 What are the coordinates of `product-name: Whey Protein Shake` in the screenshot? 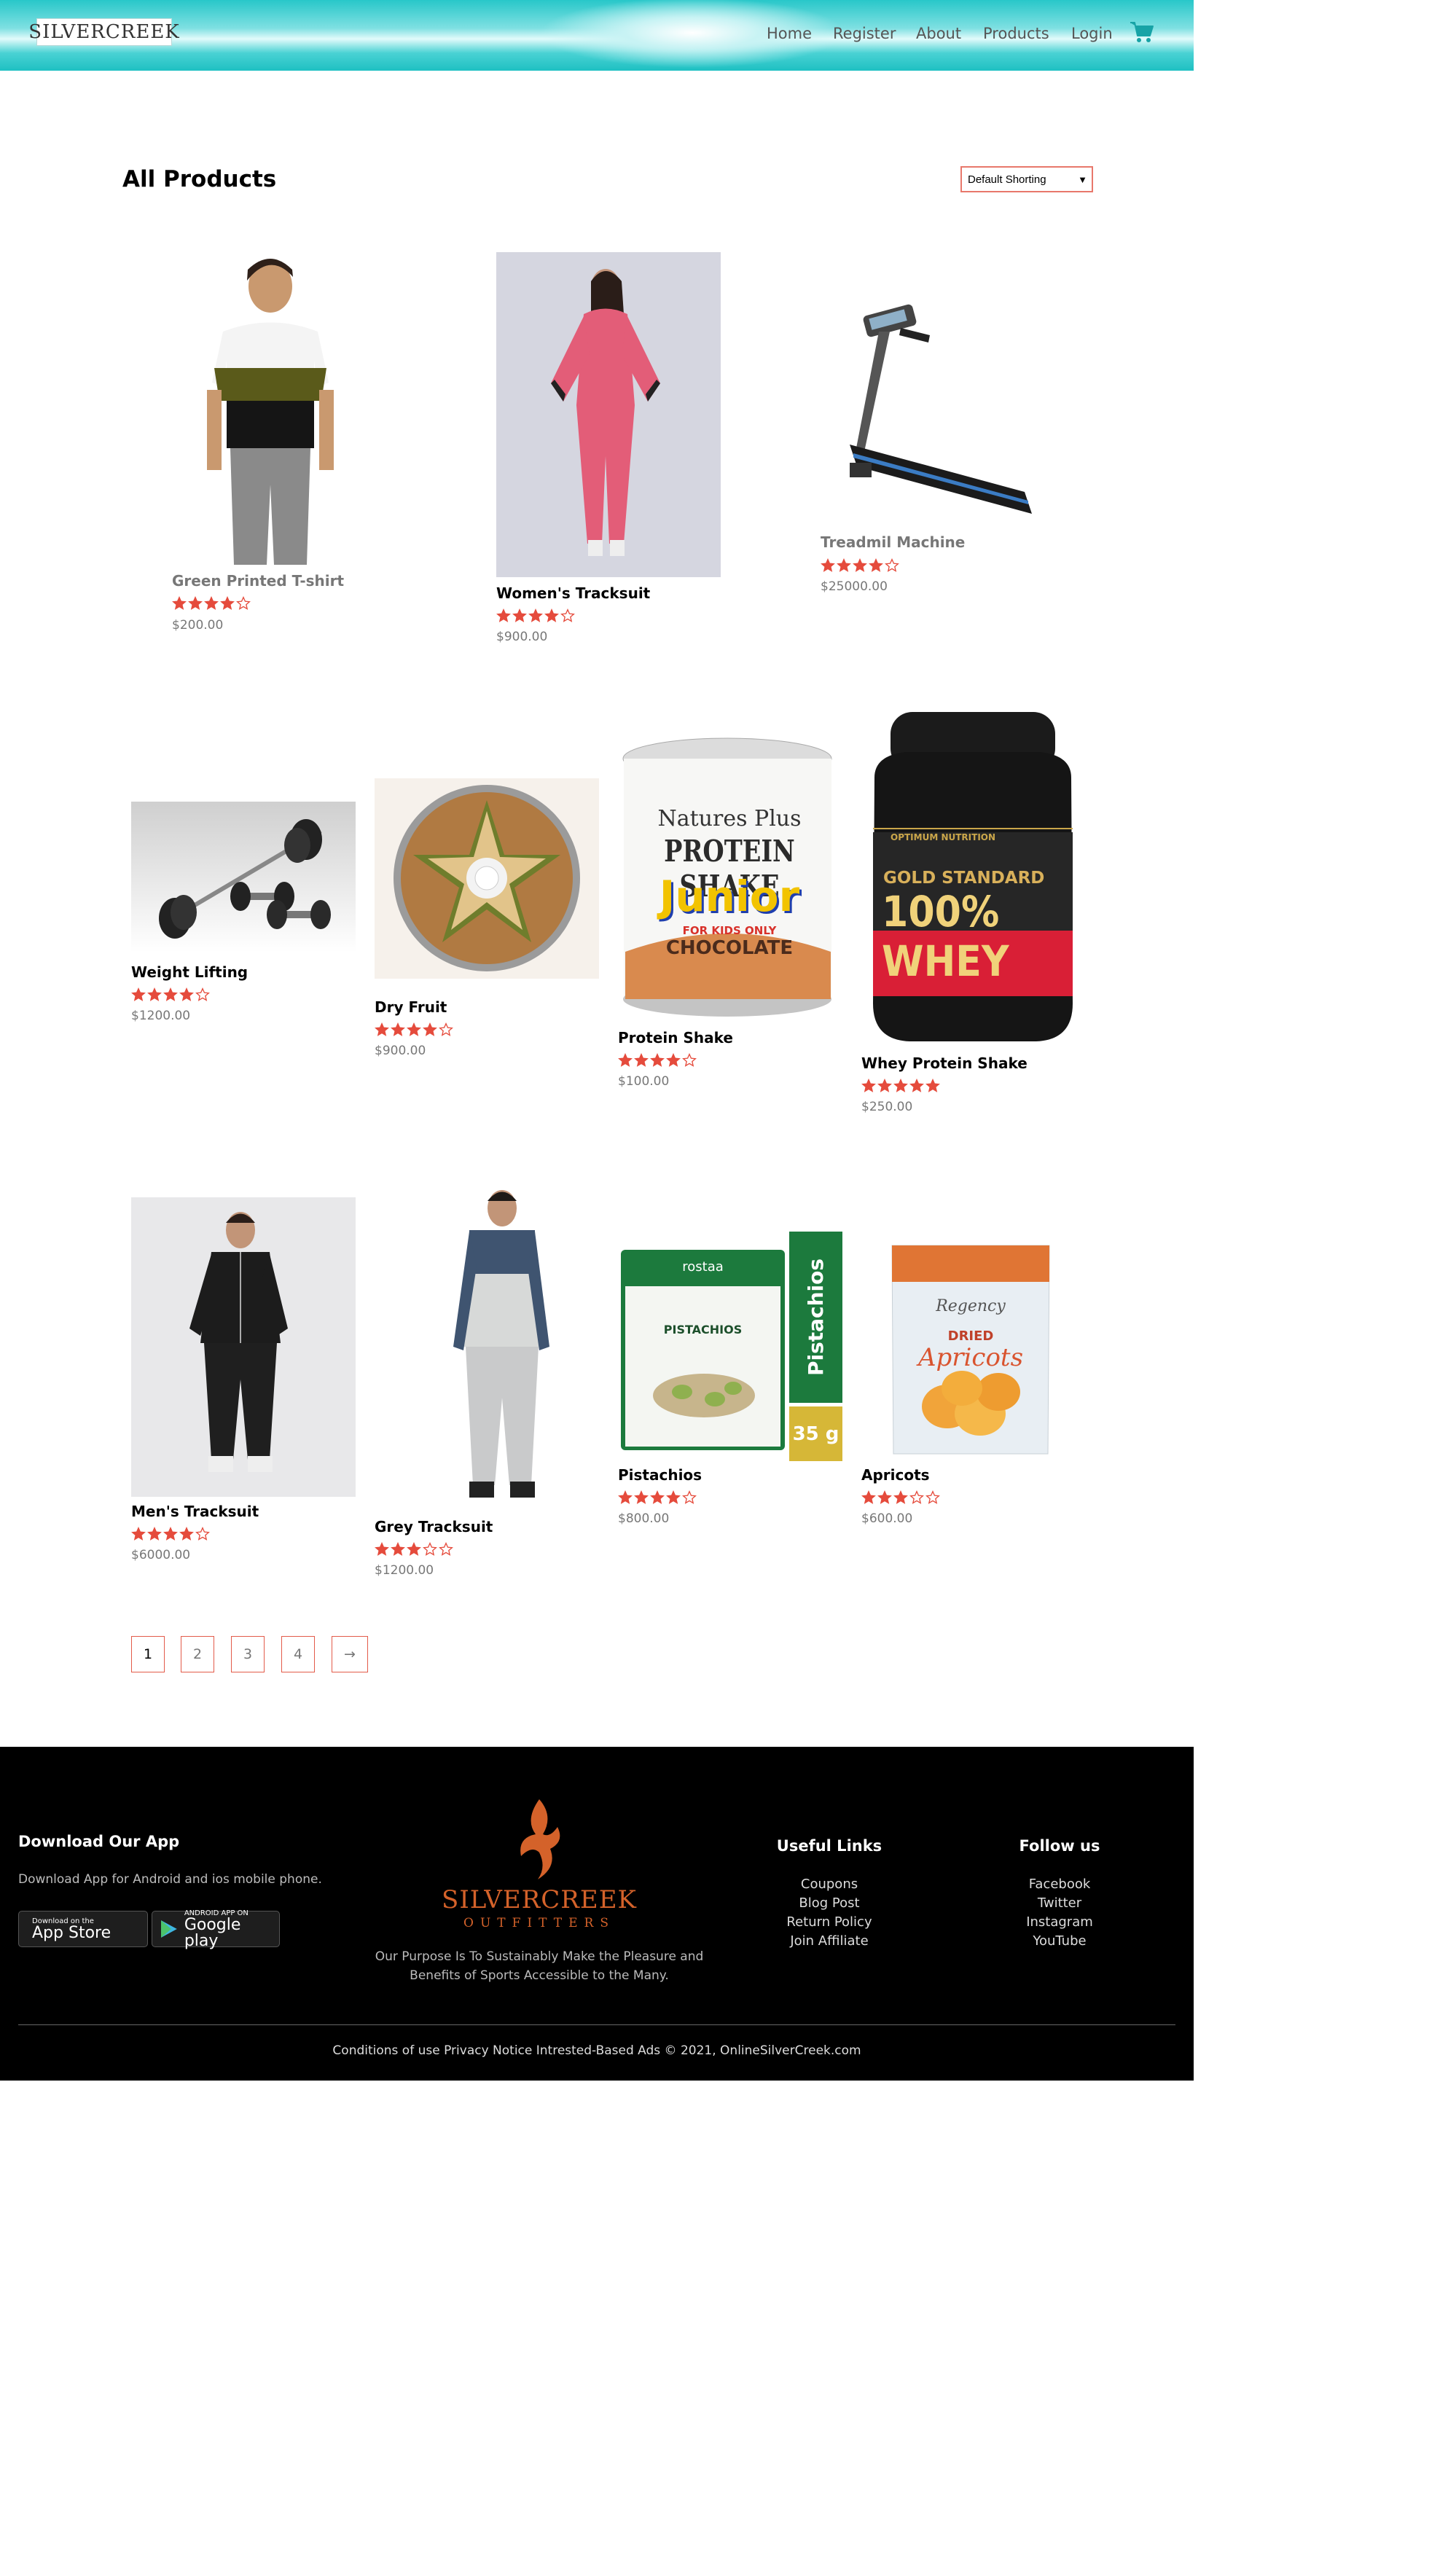 It's located at (944, 1063).